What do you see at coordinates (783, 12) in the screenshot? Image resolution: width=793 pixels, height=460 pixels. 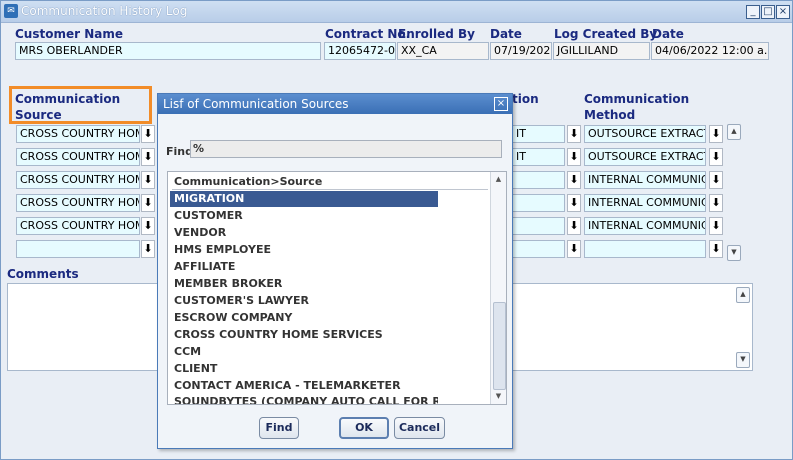 I see `close-button: ×` at bounding box center [783, 12].